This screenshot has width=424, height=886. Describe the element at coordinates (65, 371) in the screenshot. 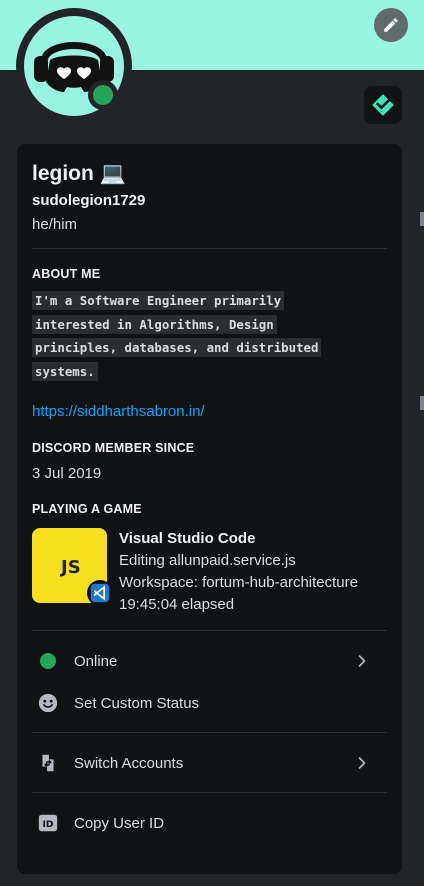

I see `bio-line: systems.` at that location.